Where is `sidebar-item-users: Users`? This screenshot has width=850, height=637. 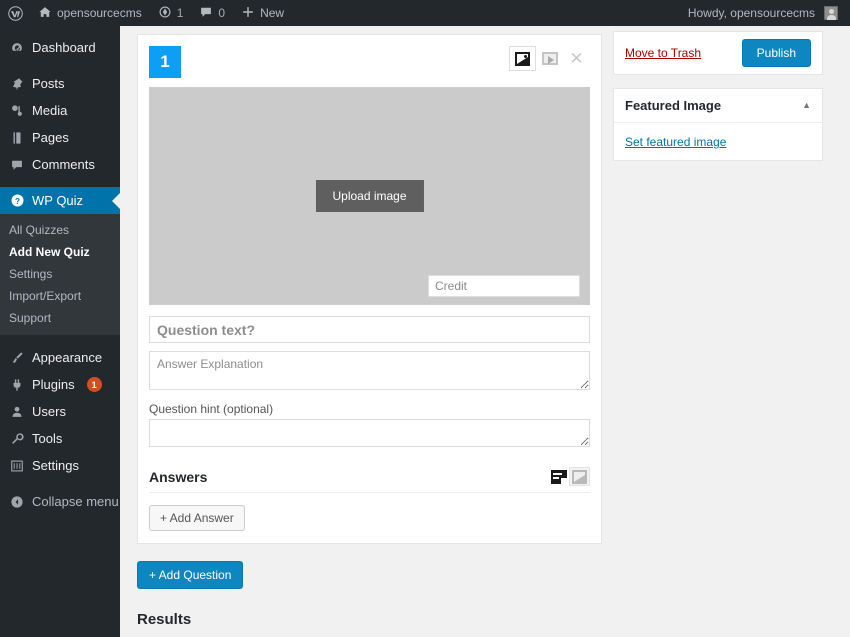
sidebar-item-users: Users is located at coordinates (60, 411).